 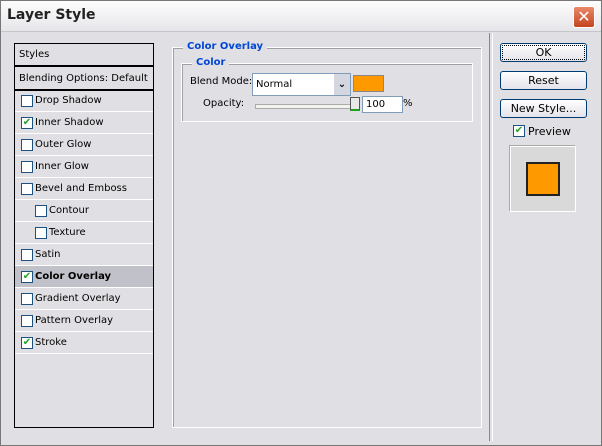 I want to click on preview-label: Preview, so click(x=549, y=131).